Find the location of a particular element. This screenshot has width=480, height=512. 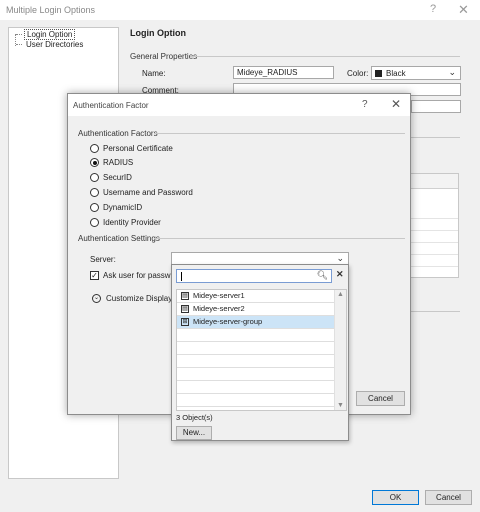

list-item-label: Mideye-server-group is located at coordinates (228, 321).